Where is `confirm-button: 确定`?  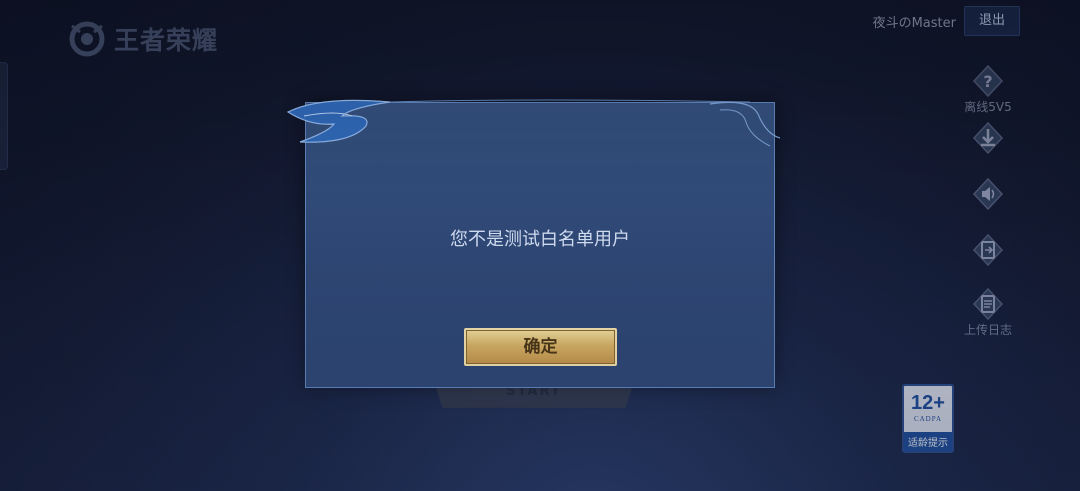
confirm-button: 确定 is located at coordinates (540, 347).